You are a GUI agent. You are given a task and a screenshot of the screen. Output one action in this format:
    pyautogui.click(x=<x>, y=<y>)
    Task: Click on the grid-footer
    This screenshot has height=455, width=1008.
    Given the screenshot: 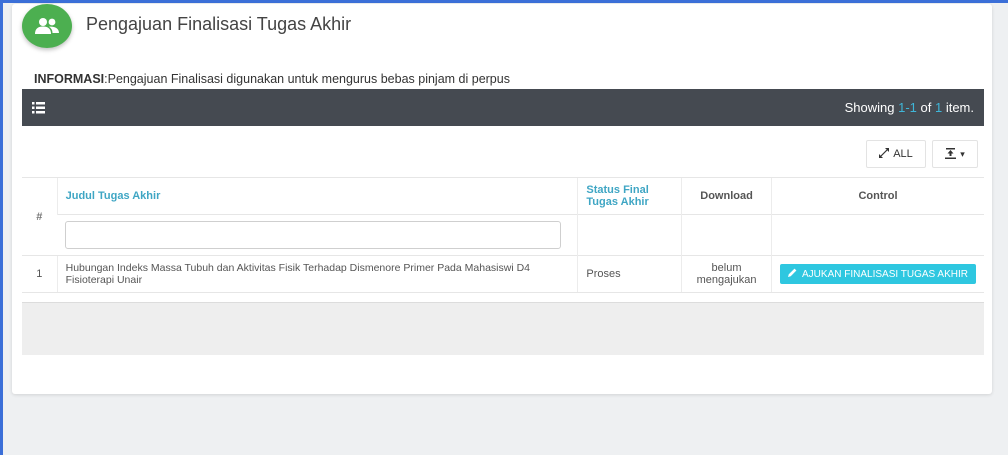 What is the action you would take?
    pyautogui.click(x=503, y=328)
    